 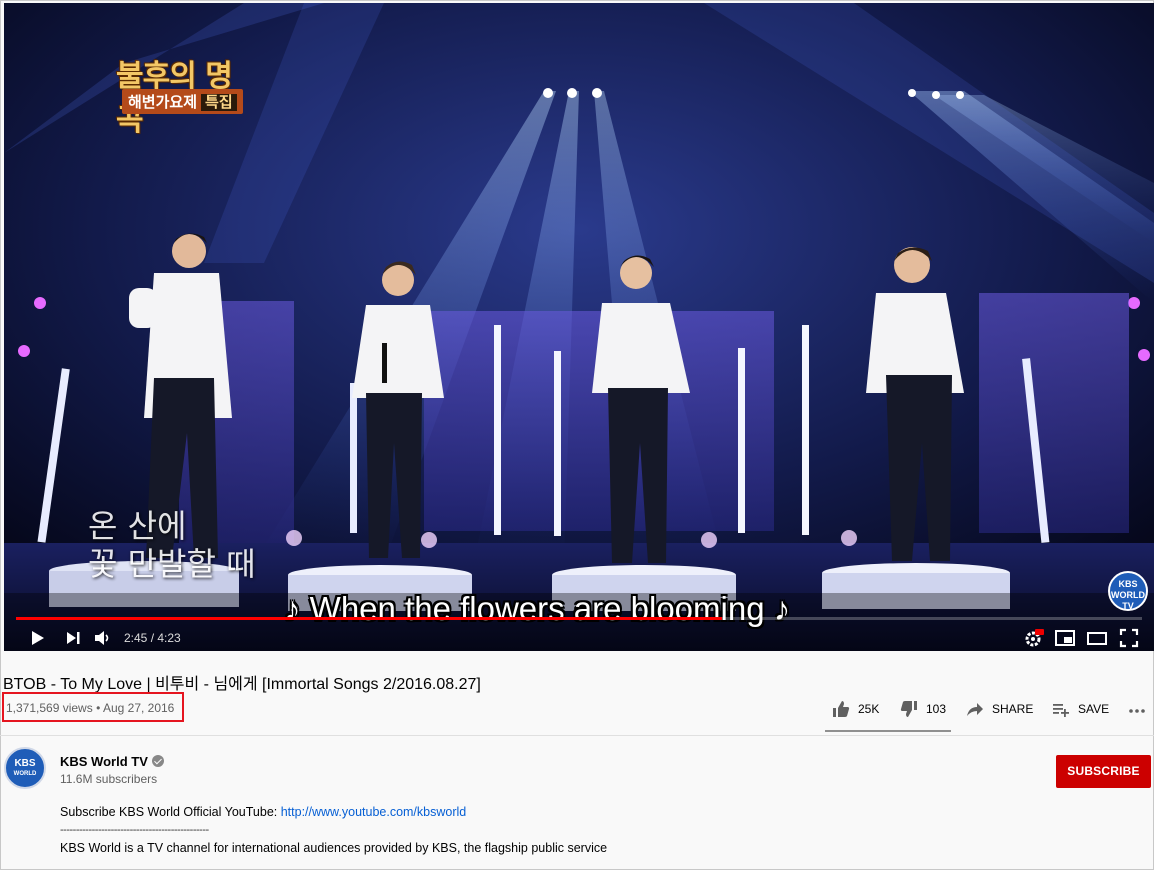 What do you see at coordinates (172, 564) in the screenshot?
I see `korean-lyric-line2: 꽃 만발할 때` at bounding box center [172, 564].